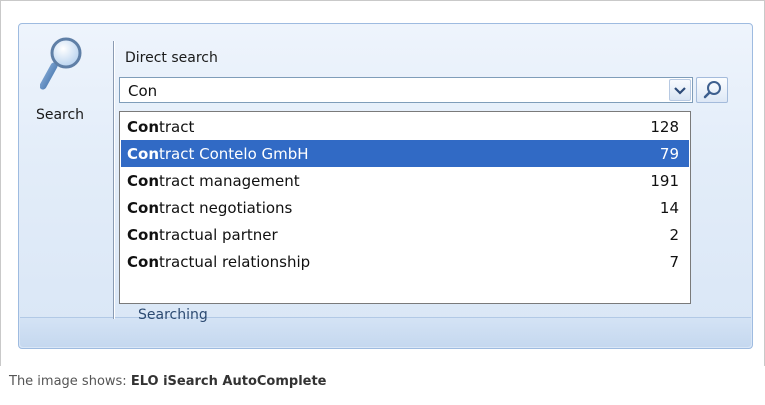  What do you see at coordinates (405, 261) in the screenshot?
I see `suggestion-item: Contractual relationship 7` at bounding box center [405, 261].